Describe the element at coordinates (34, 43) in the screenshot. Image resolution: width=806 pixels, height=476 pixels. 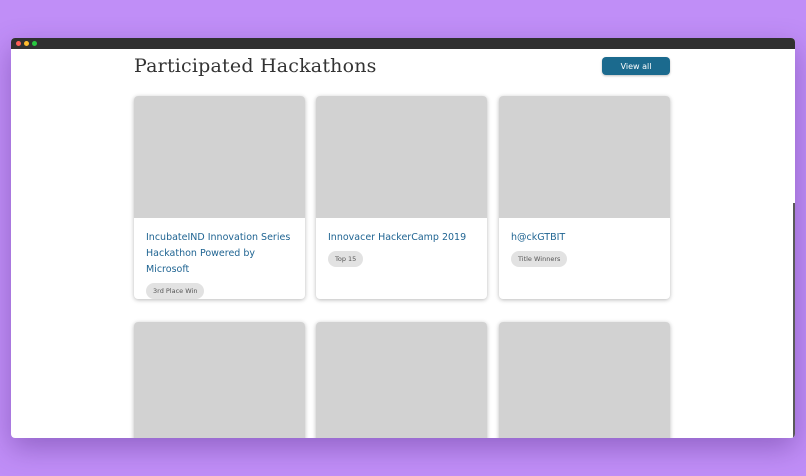
I see `maximize-window-button` at that location.